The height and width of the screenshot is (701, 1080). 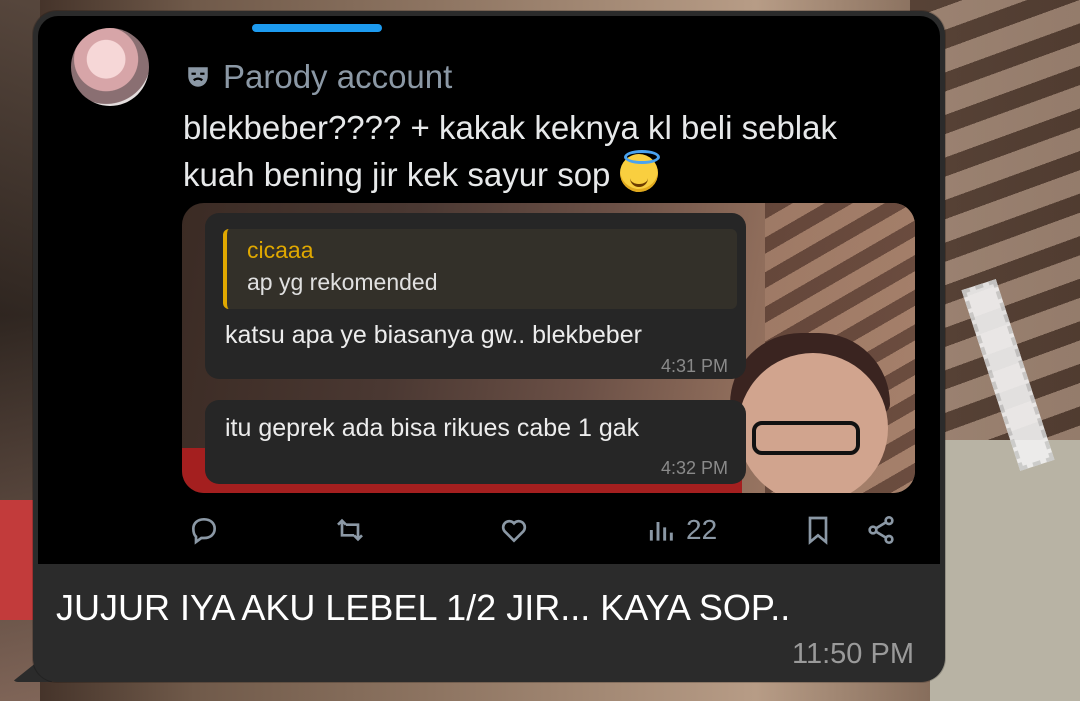 What do you see at coordinates (397, 174) in the screenshot?
I see `tweet-text-line: kuah bening jir kek sayur sop` at bounding box center [397, 174].